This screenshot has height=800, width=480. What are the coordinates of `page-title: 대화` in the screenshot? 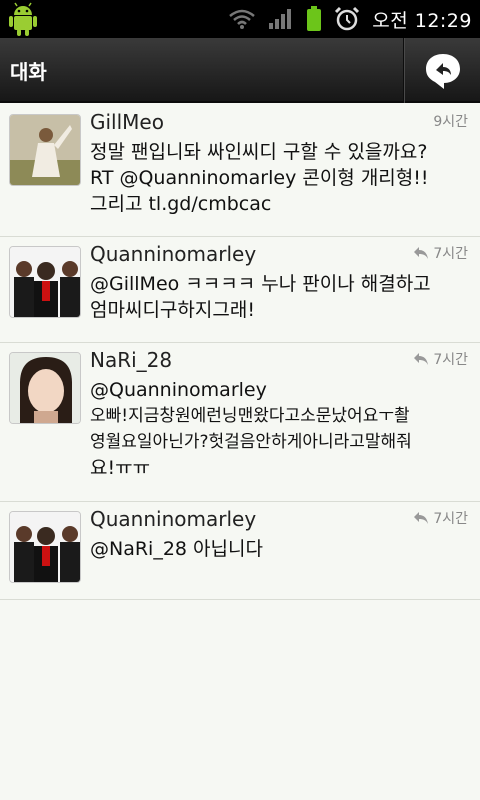 It's located at (28, 72).